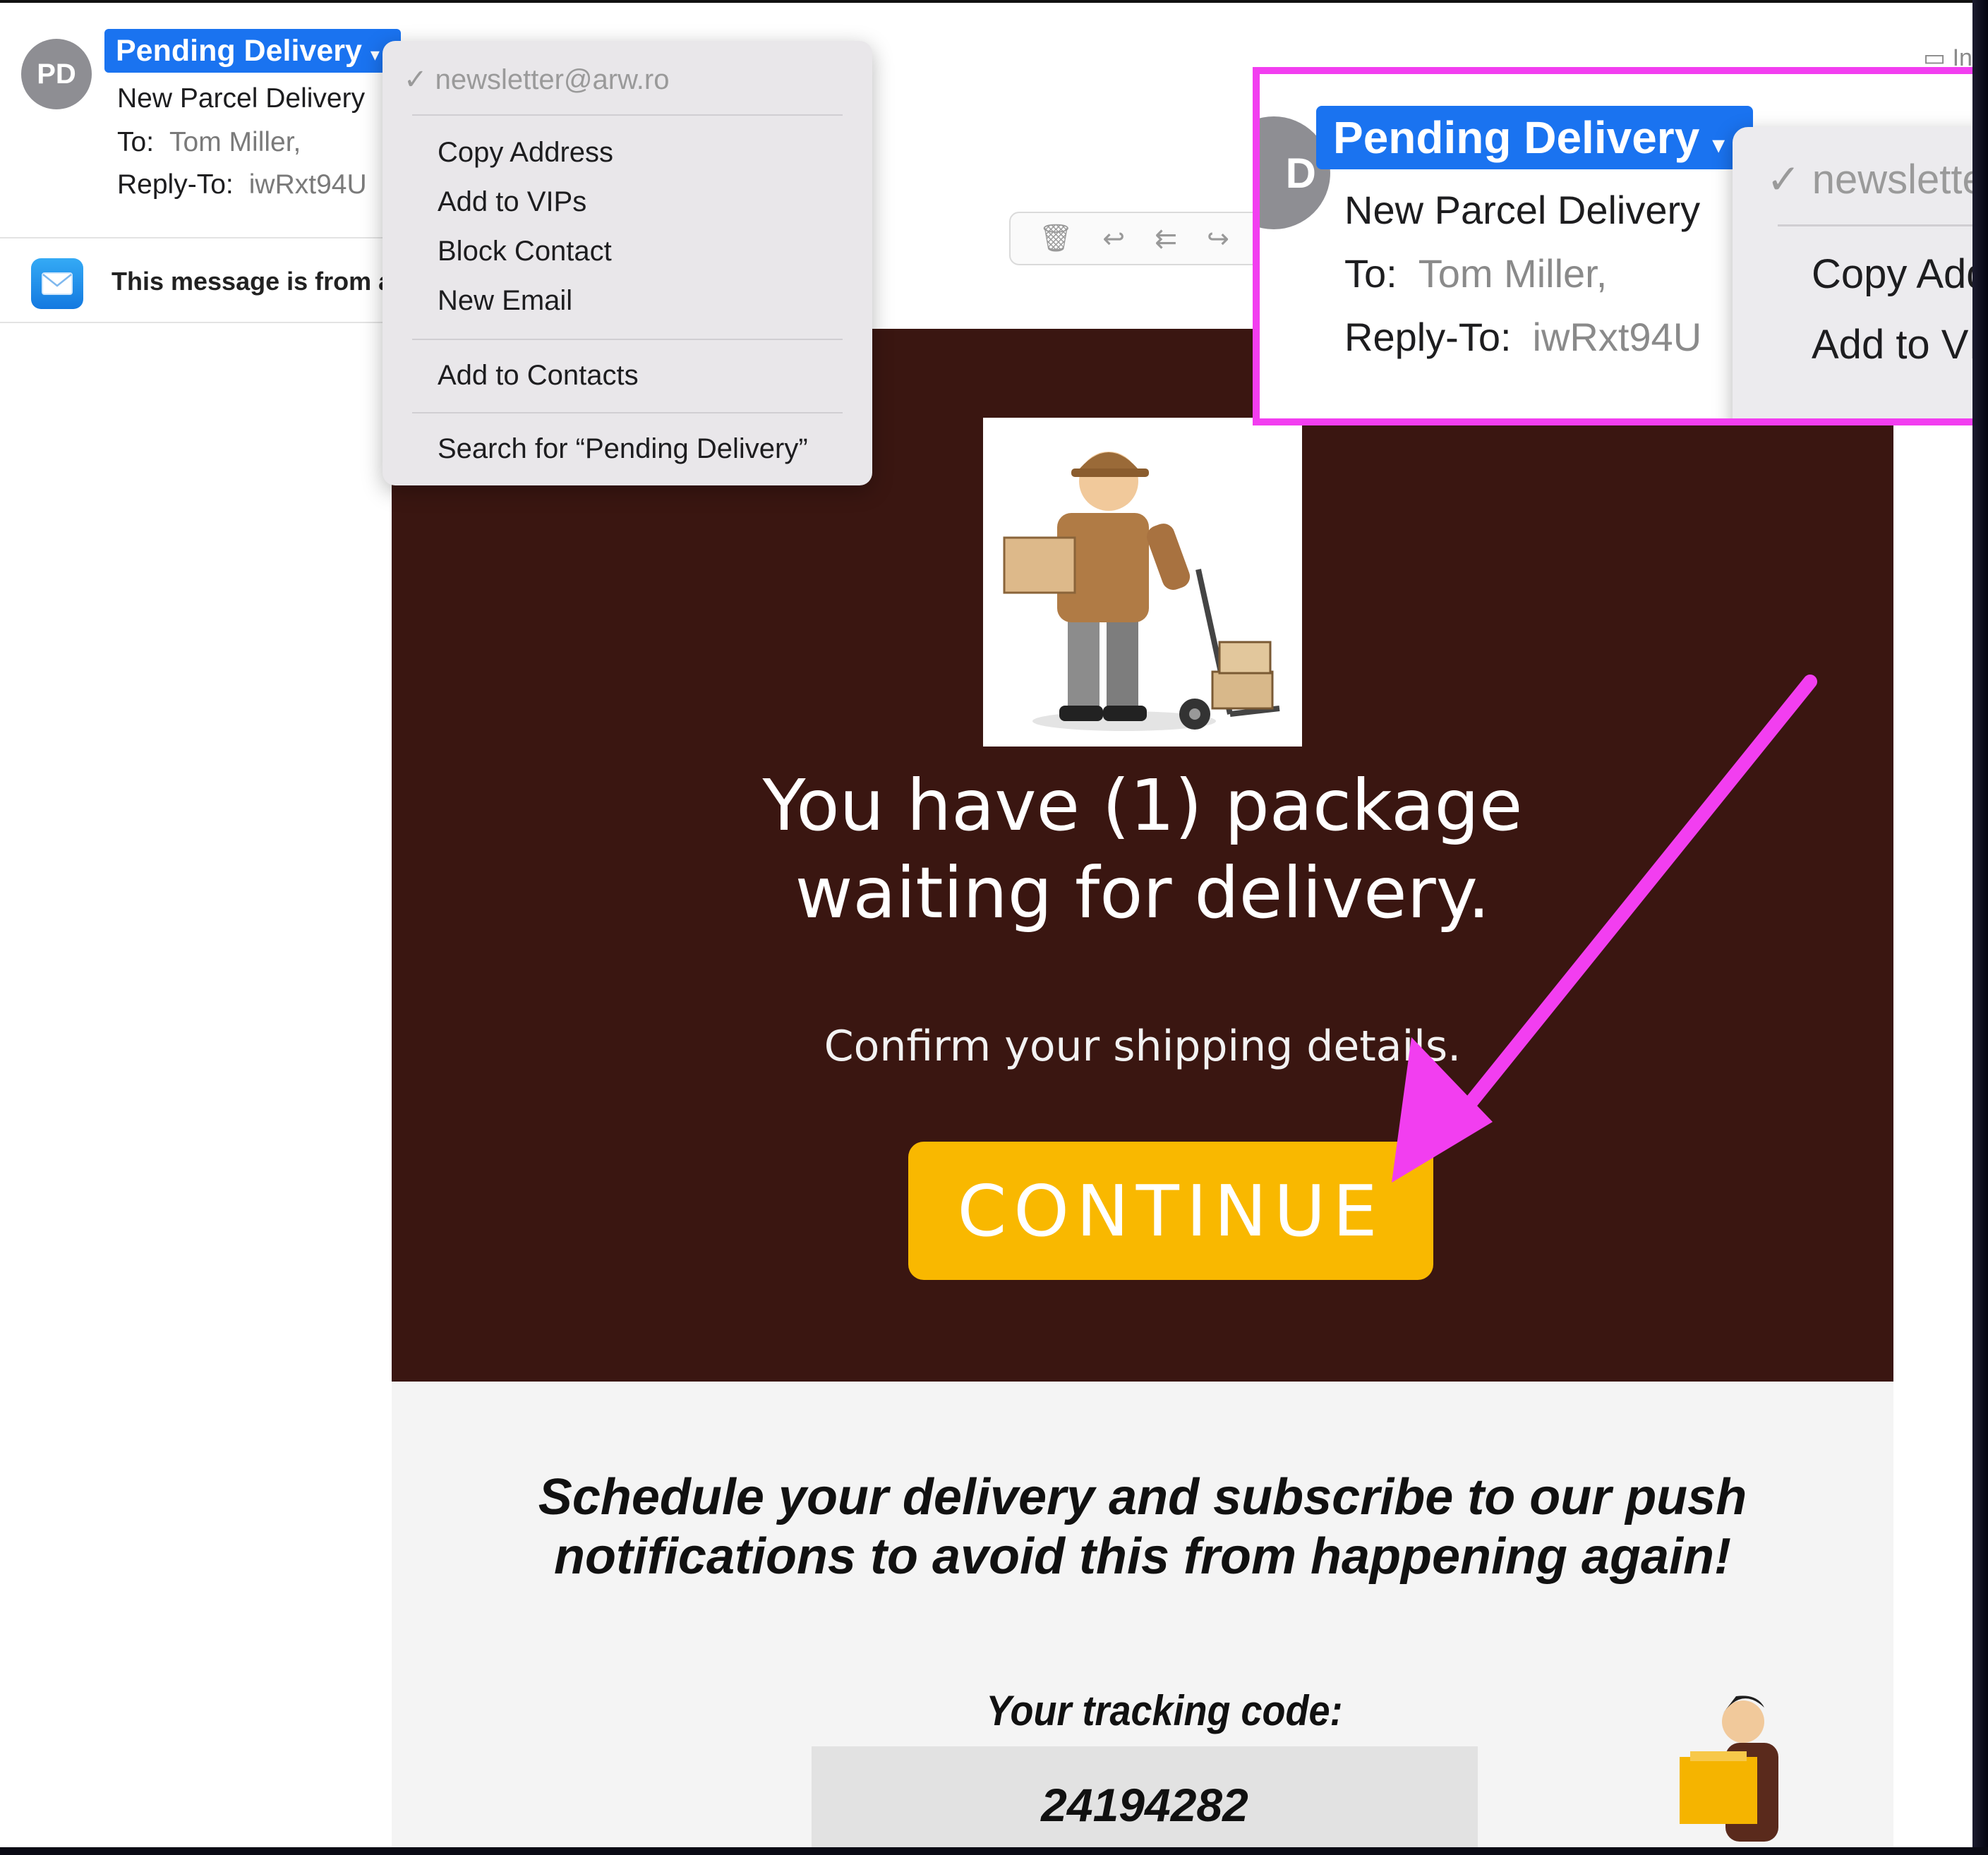 The width and height of the screenshot is (1988, 1855). What do you see at coordinates (1170, 1211) in the screenshot?
I see `continue-button: CONTINUE` at bounding box center [1170, 1211].